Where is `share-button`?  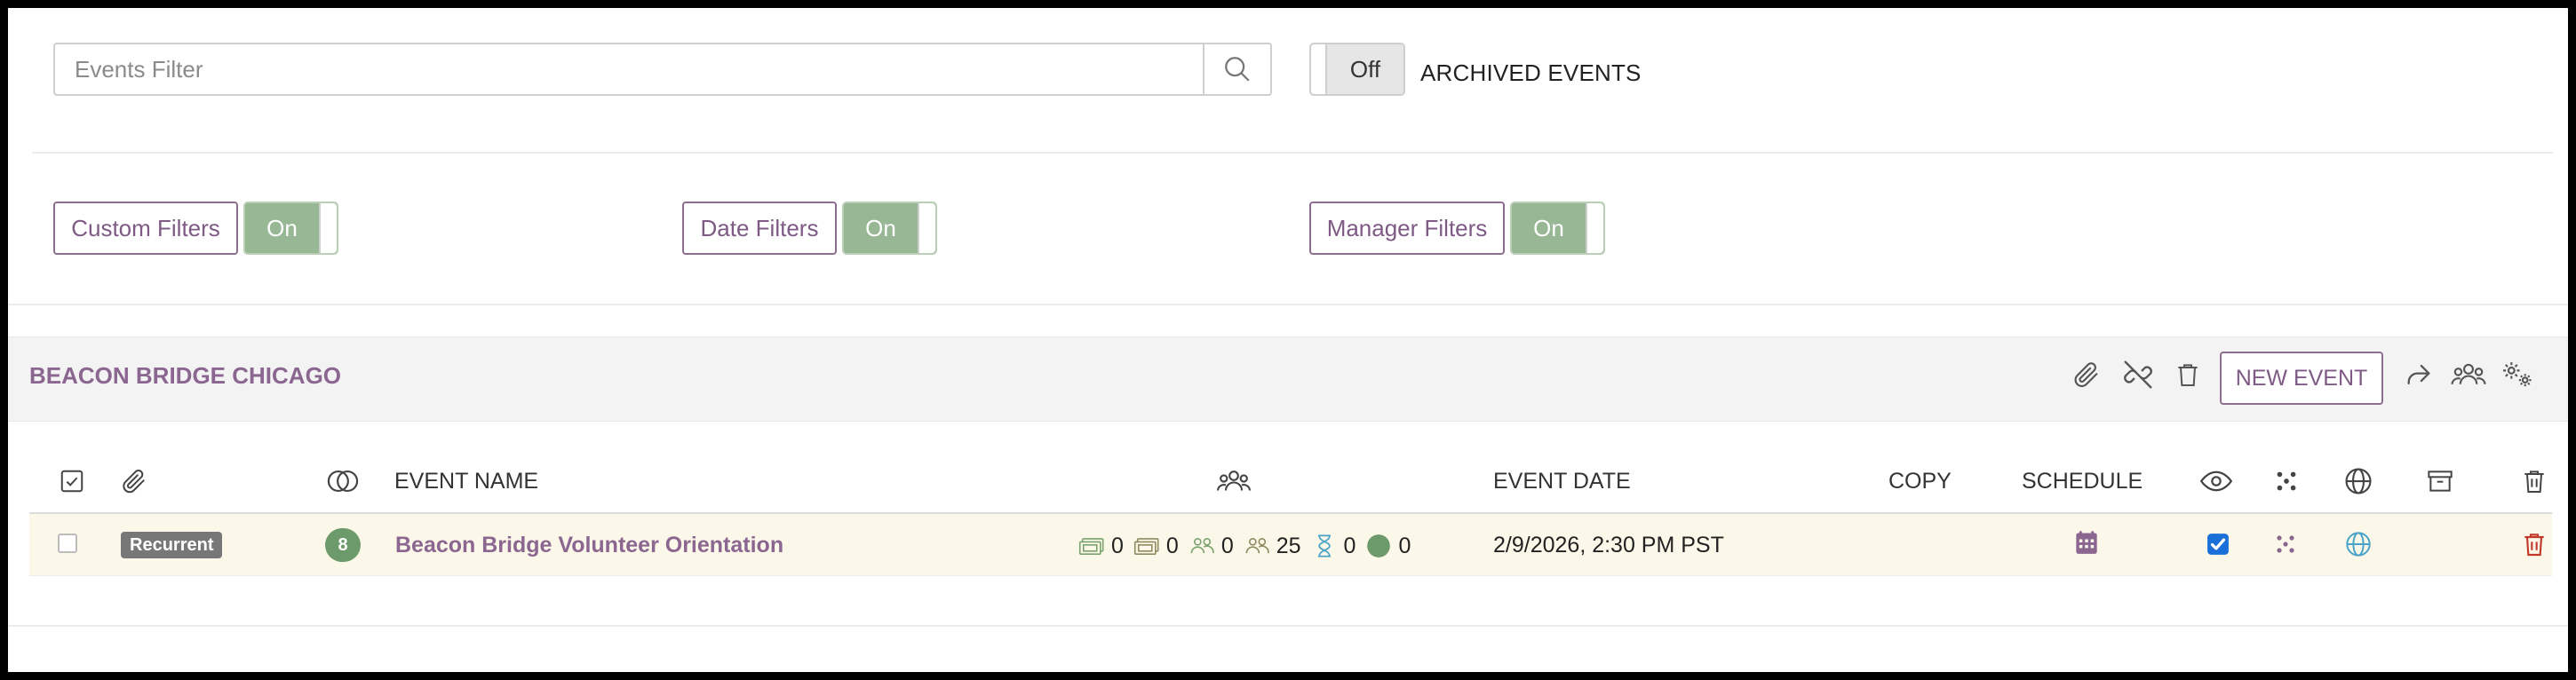
share-button is located at coordinates (2419, 374).